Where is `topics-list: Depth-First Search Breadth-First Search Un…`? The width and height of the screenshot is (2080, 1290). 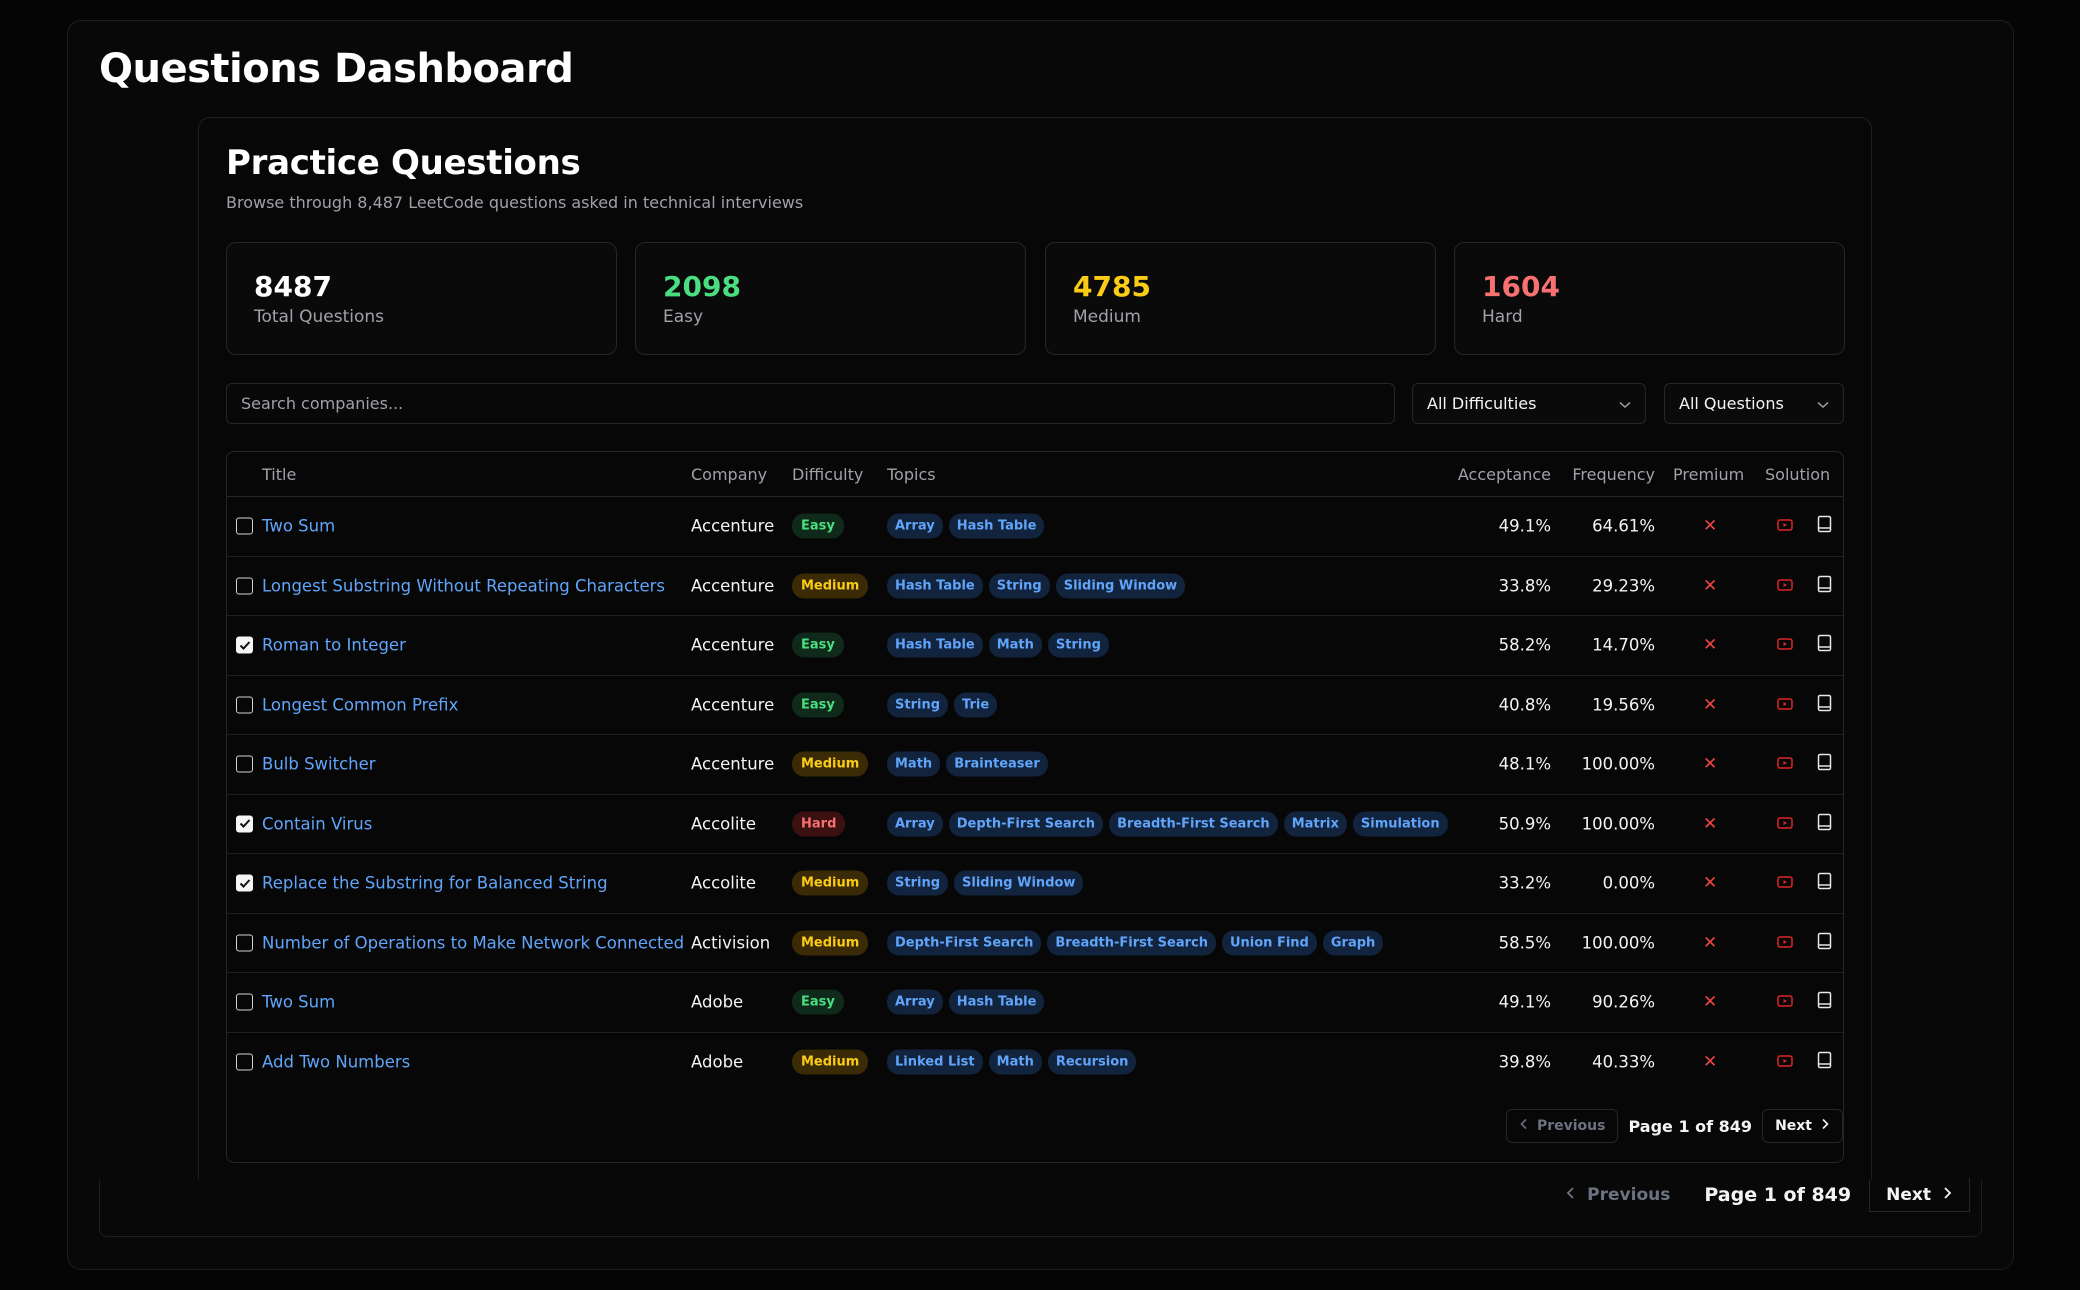 topics-list: Depth-First Search Breadth-First Search Un… is located at coordinates (1135, 943).